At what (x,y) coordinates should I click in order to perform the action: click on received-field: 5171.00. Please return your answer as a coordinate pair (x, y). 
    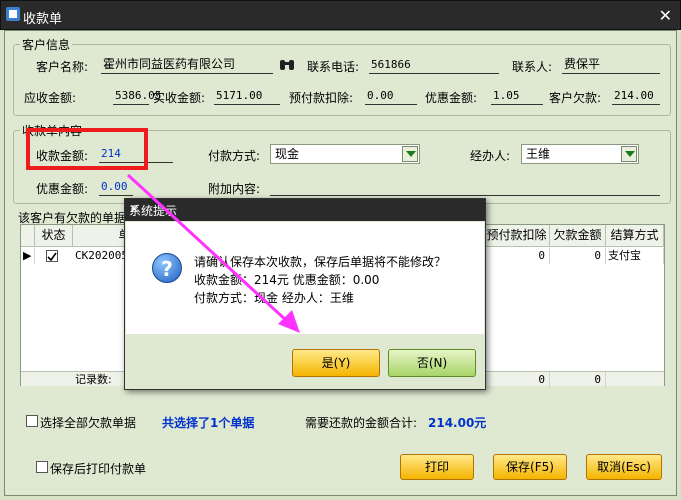
    Looking at the image, I should click on (247, 96).